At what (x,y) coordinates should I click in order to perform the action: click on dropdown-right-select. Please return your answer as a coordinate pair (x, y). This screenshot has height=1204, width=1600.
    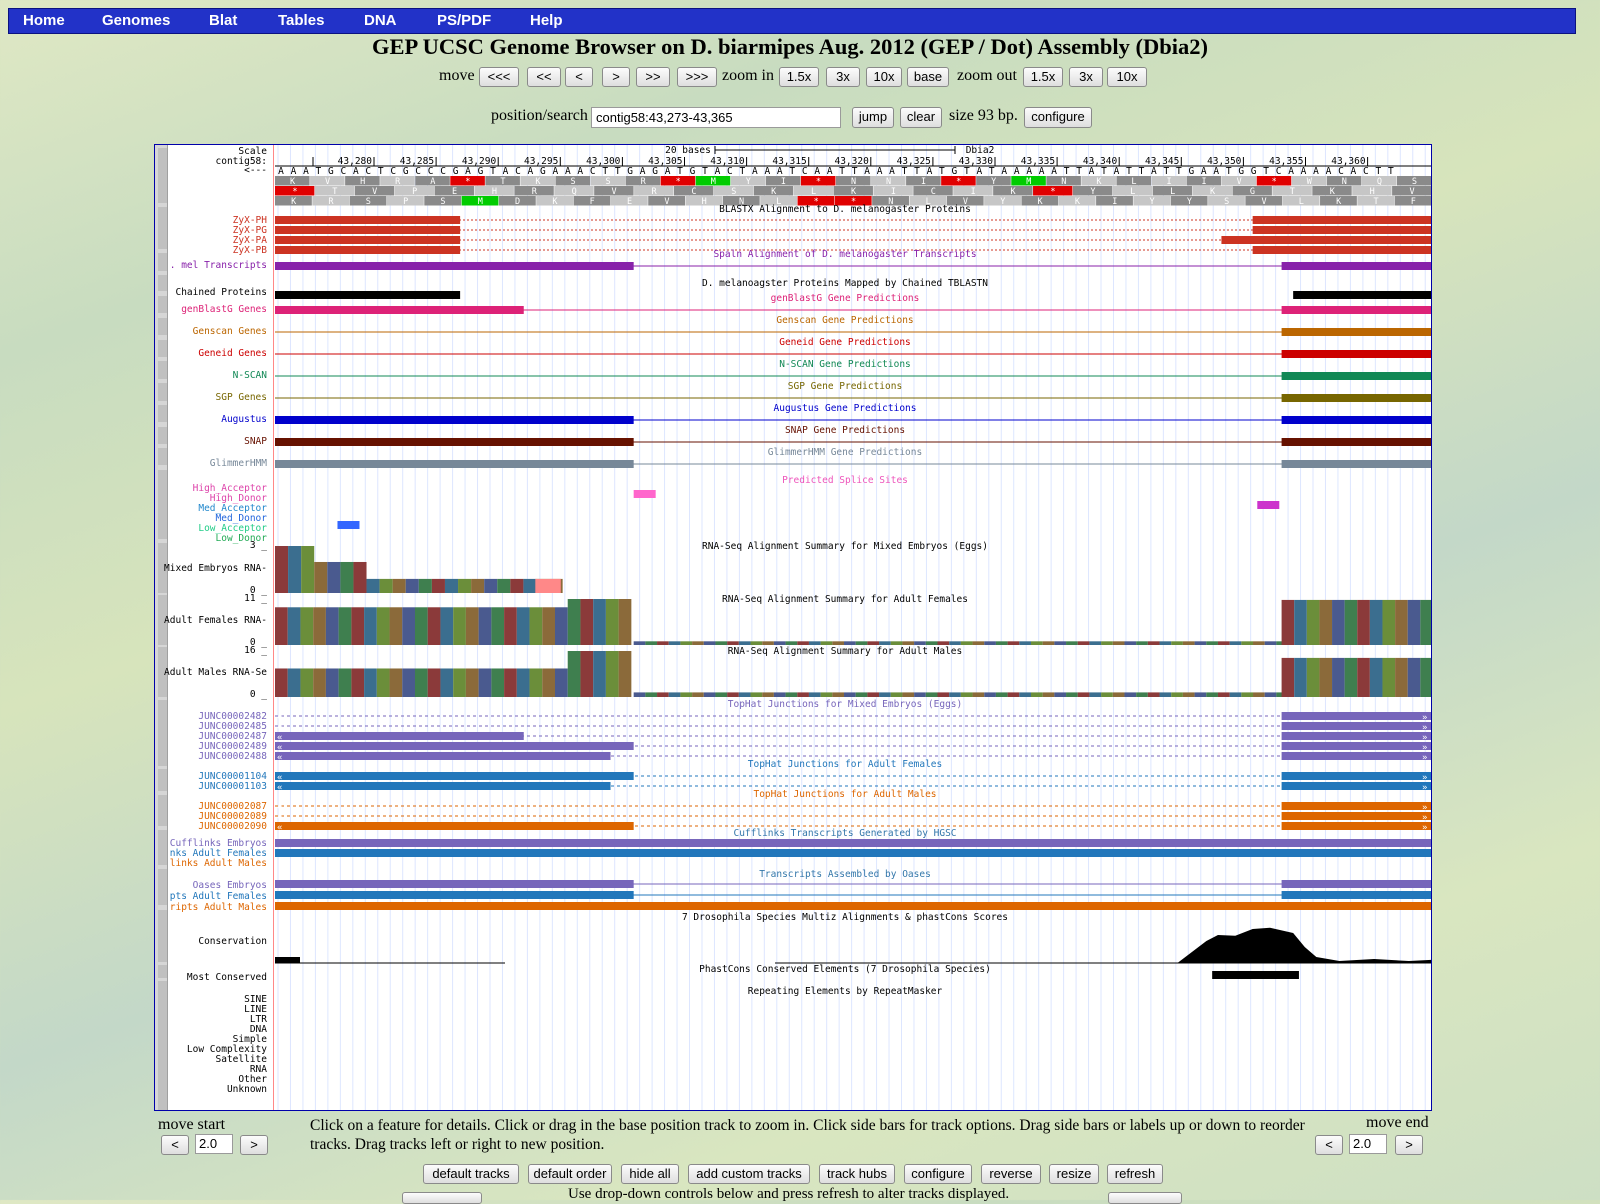
    Looking at the image, I should click on (1145, 1198).